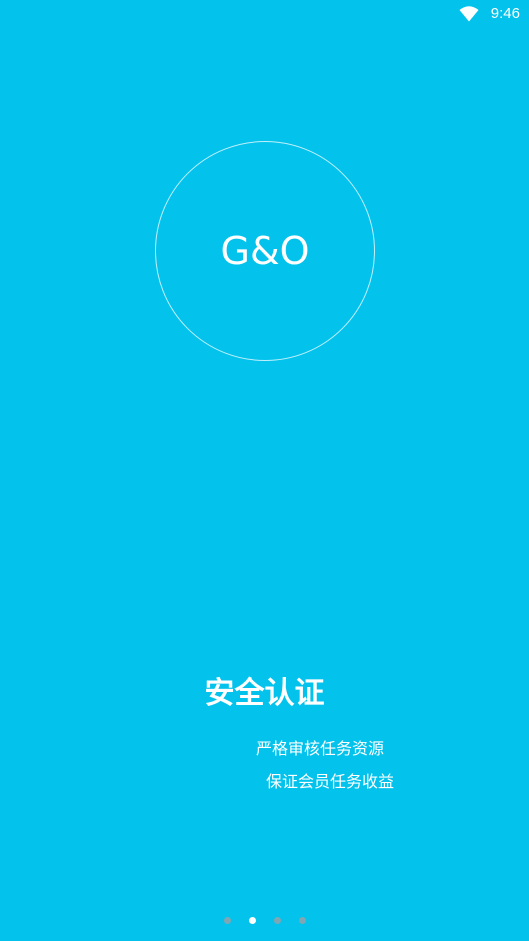  I want to click on logo-text: G&O, so click(265, 251).